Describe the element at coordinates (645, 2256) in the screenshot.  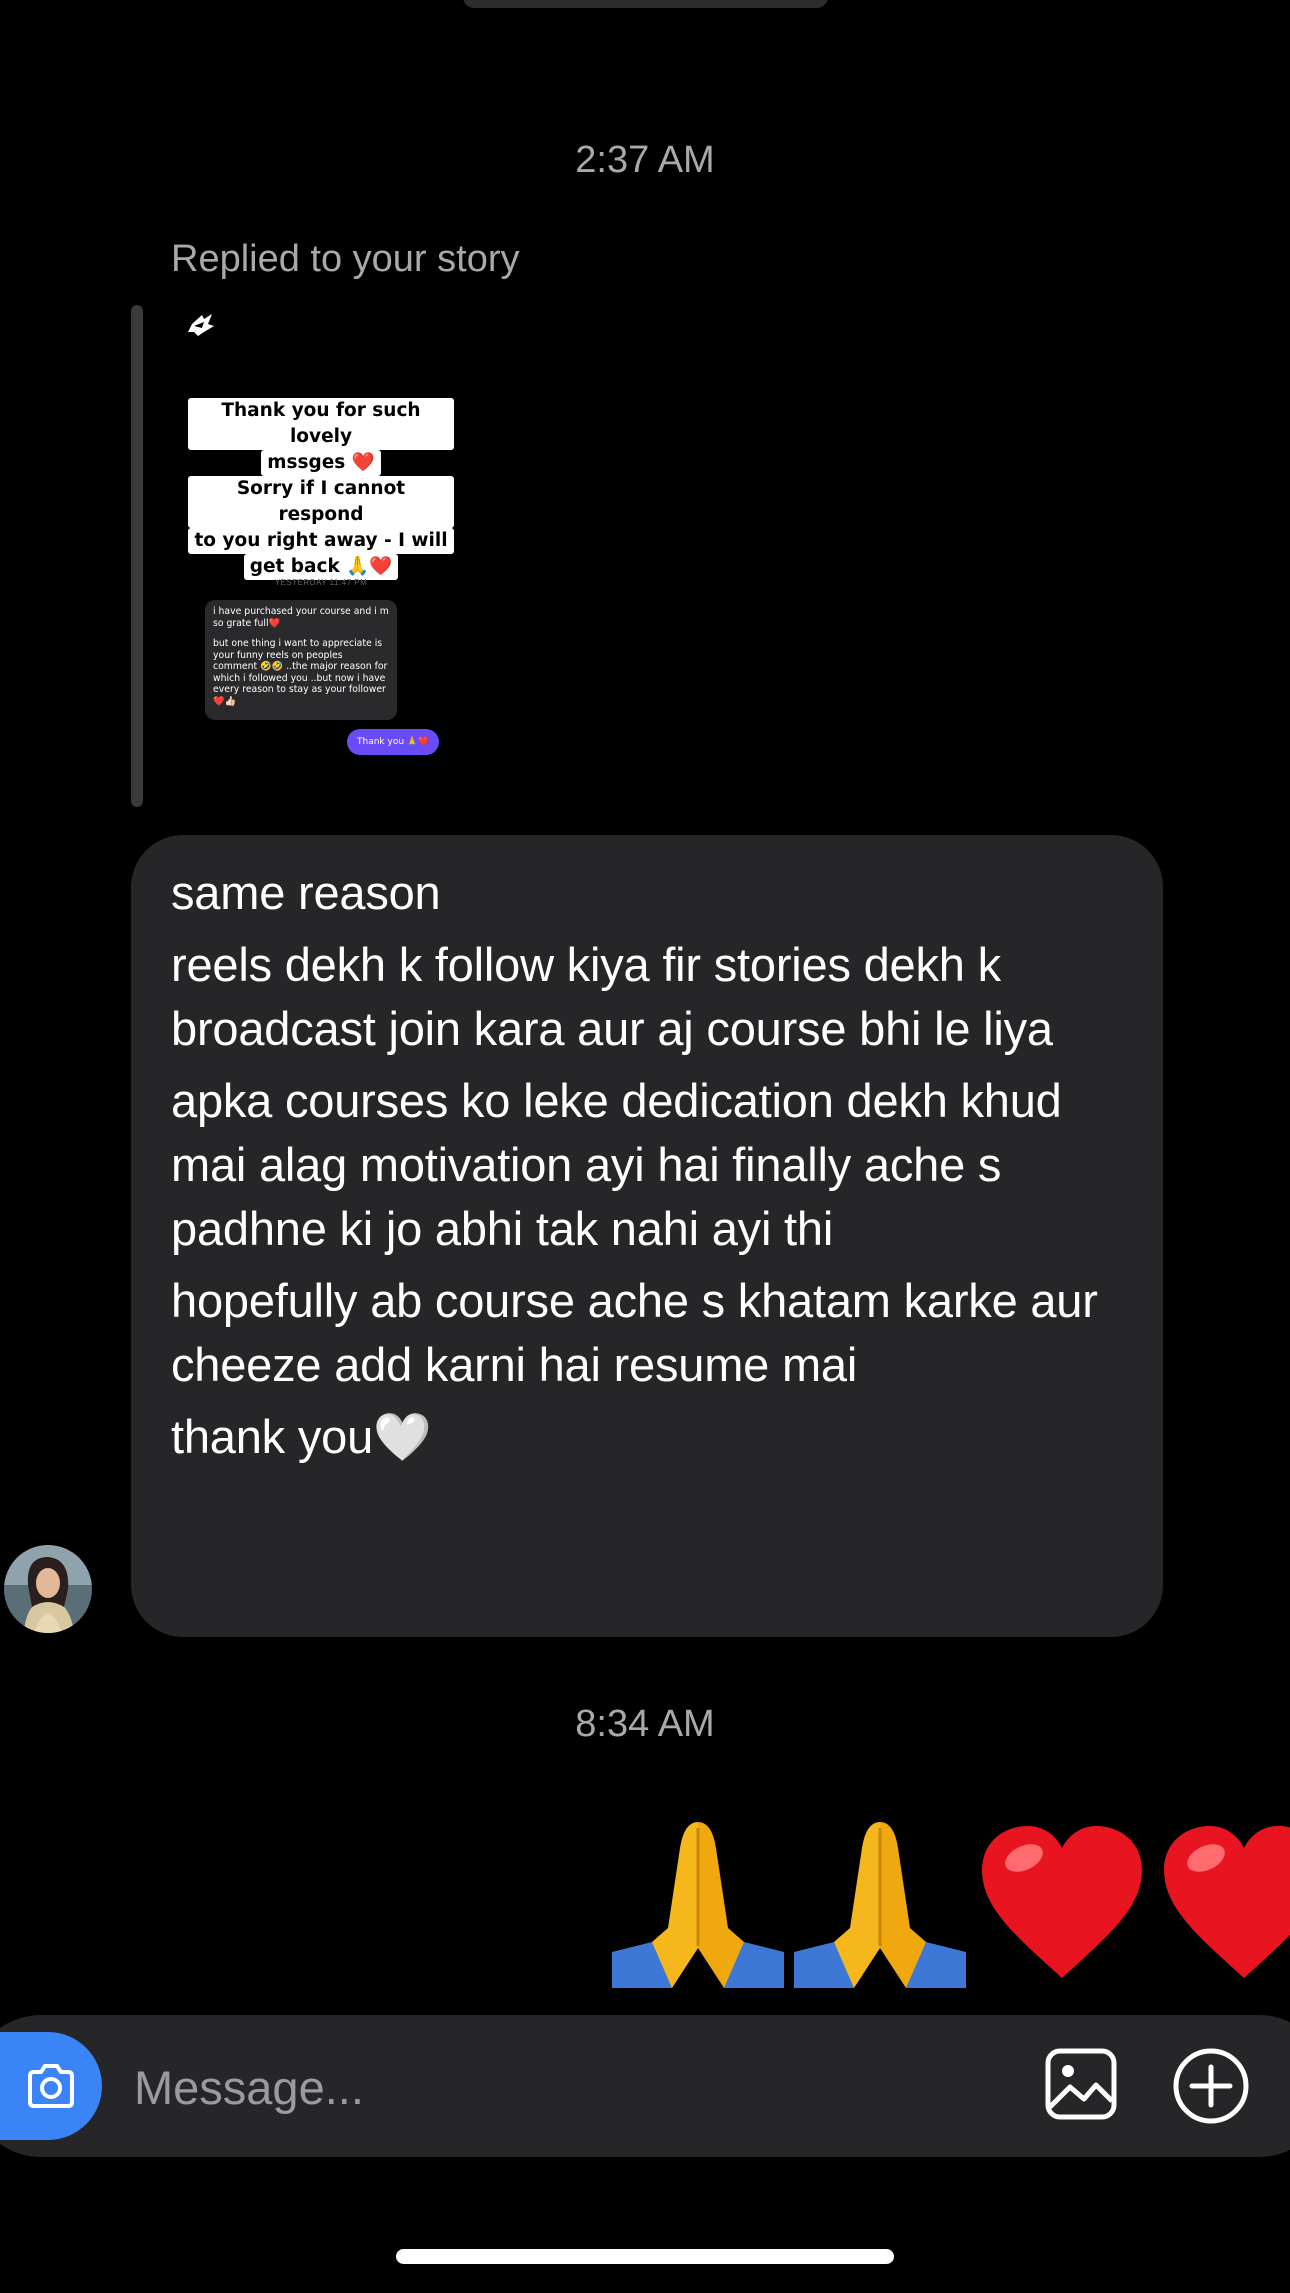
I see `home-indicator` at that location.